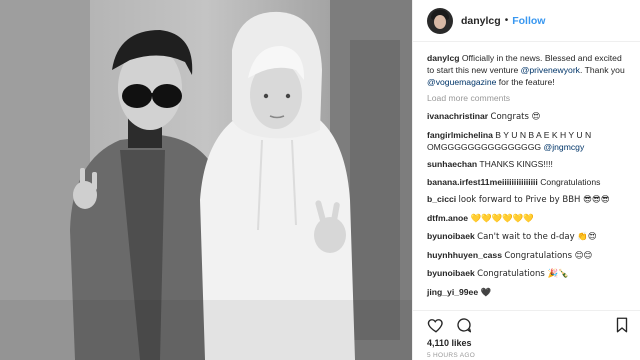 The width and height of the screenshot is (640, 360). I want to click on follow-button: Follow, so click(528, 21).